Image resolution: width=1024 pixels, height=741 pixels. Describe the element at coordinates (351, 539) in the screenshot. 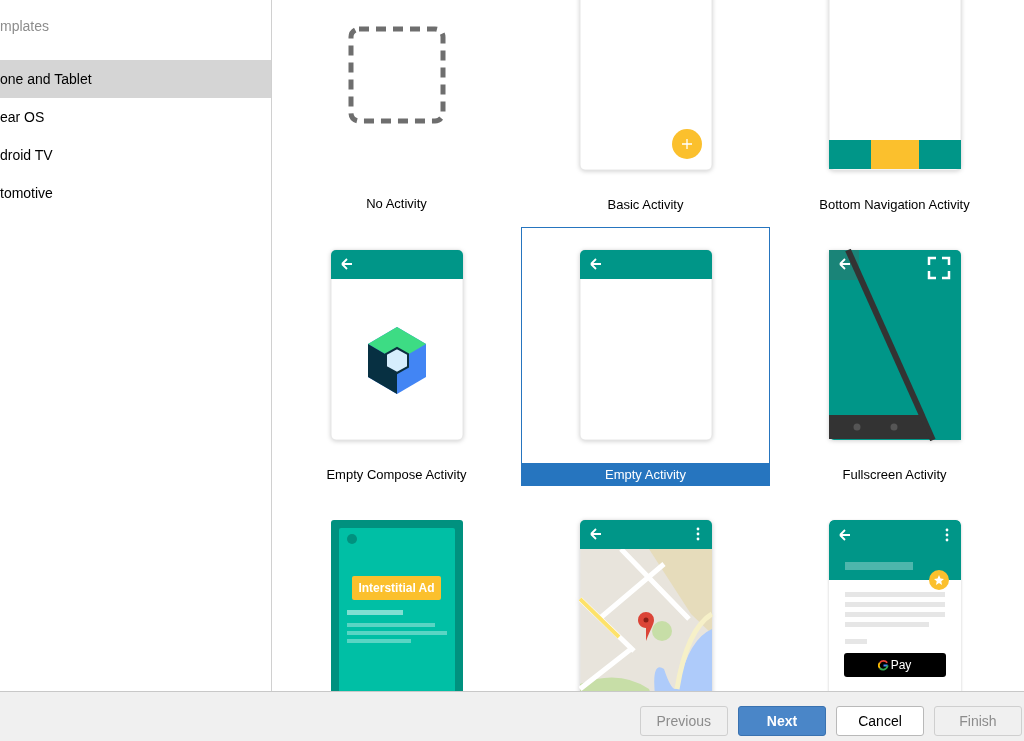

I see `circle-icon` at that location.